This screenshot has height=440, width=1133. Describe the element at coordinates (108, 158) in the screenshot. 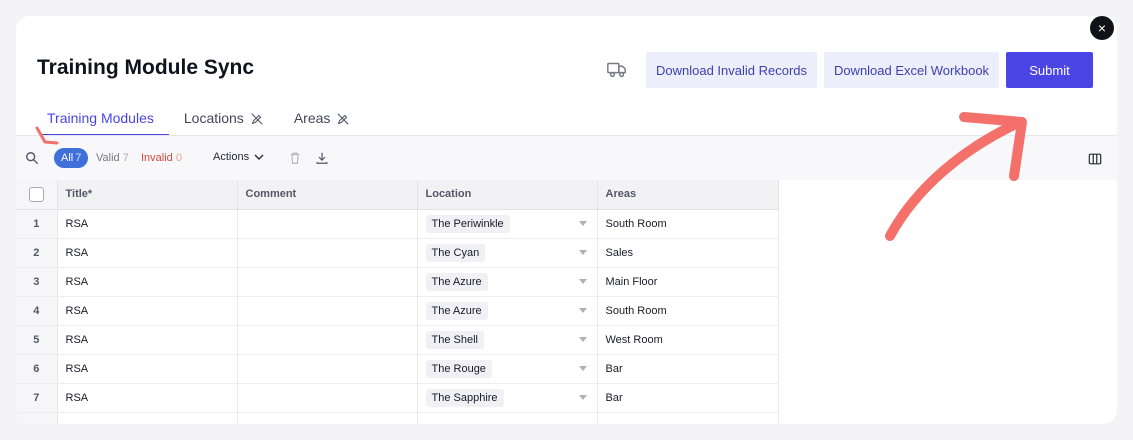

I see `filter-valid-label: Valid` at that location.